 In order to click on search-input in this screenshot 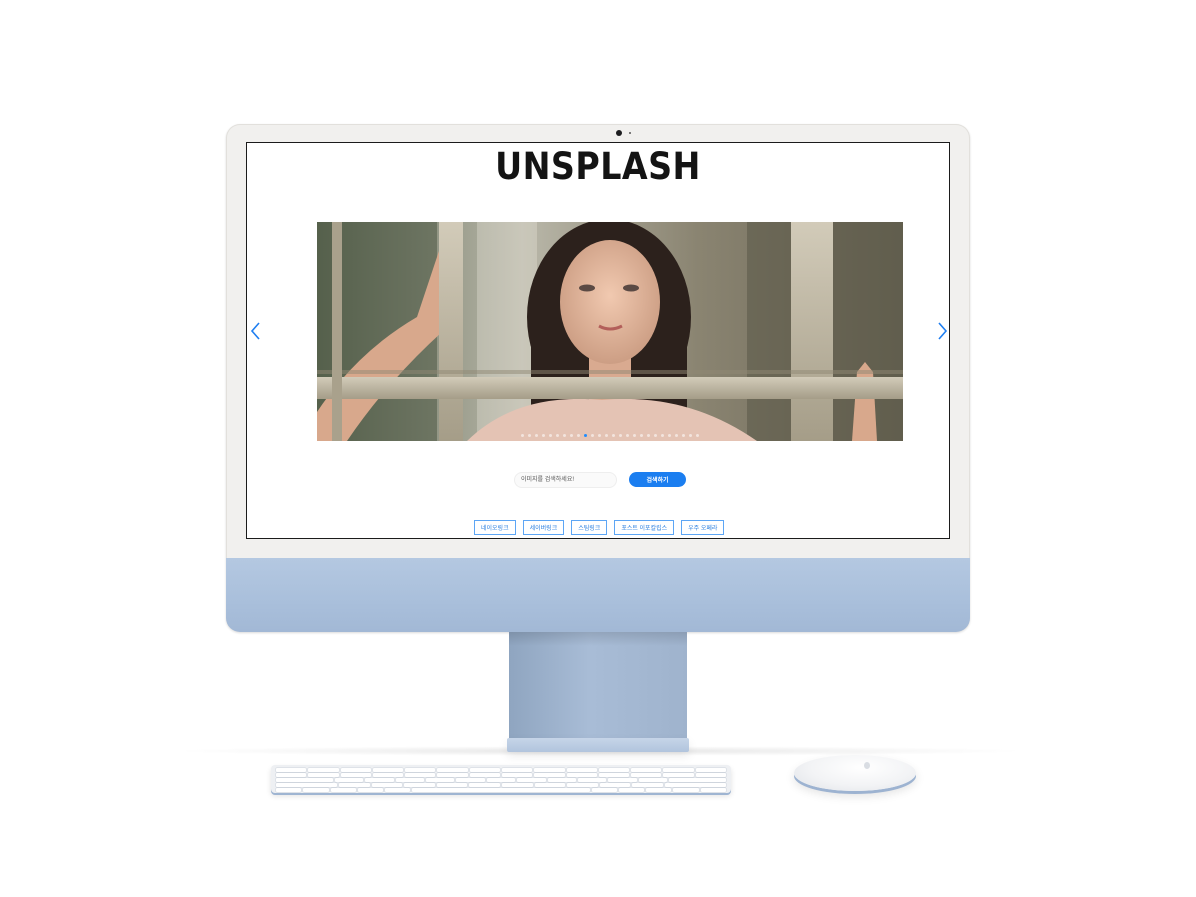, I will do `click(565, 479)`.